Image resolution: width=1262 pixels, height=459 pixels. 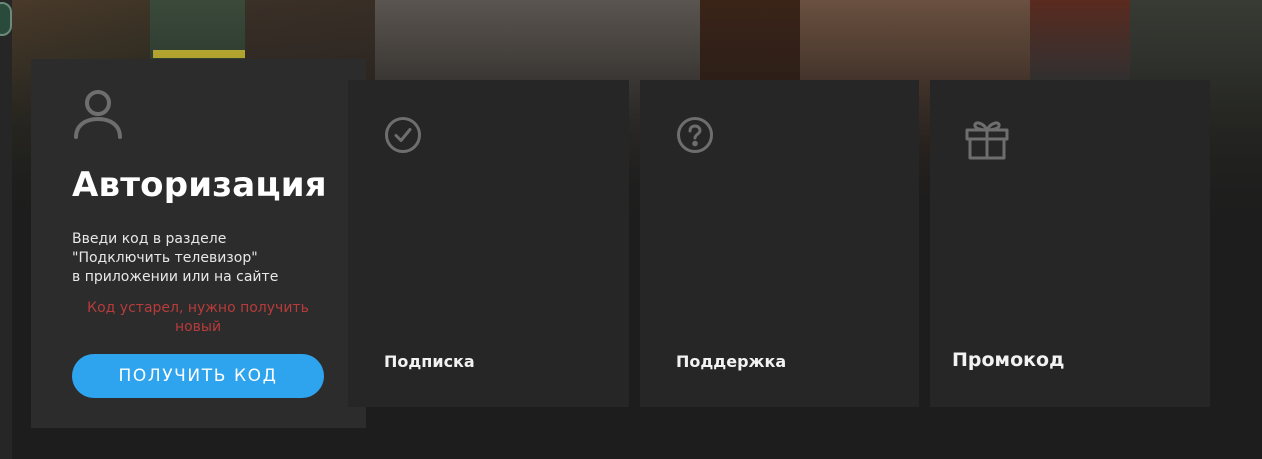 What do you see at coordinates (98, 113) in the screenshot?
I see `user-icon` at bounding box center [98, 113].